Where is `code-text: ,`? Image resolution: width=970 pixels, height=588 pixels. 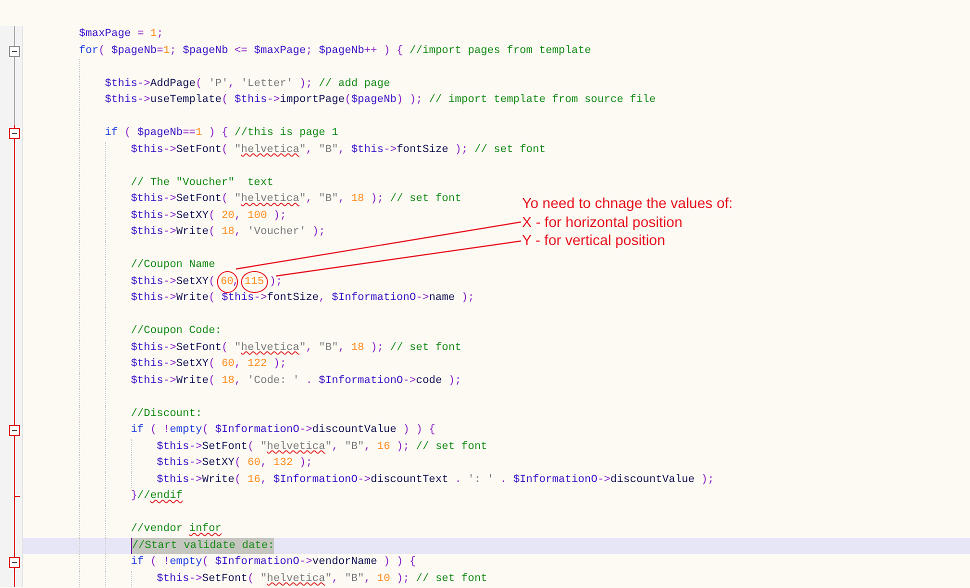 code-text: , is located at coordinates (236, 282).